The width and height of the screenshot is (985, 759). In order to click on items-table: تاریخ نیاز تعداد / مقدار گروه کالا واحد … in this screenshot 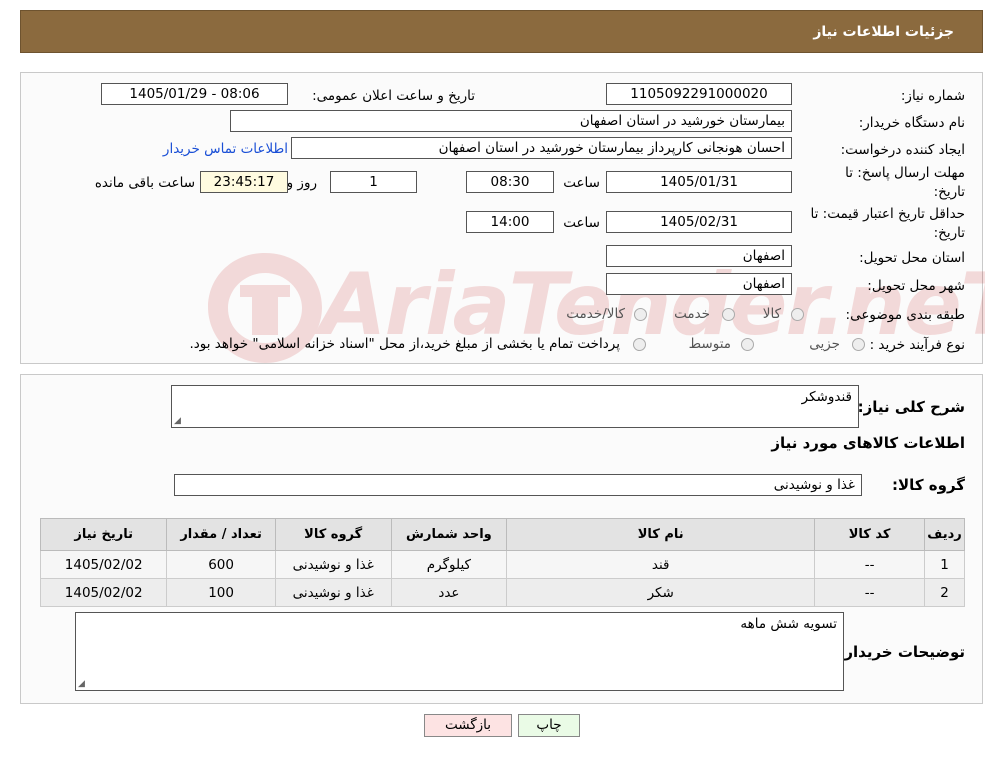, I will do `click(502, 562)`.